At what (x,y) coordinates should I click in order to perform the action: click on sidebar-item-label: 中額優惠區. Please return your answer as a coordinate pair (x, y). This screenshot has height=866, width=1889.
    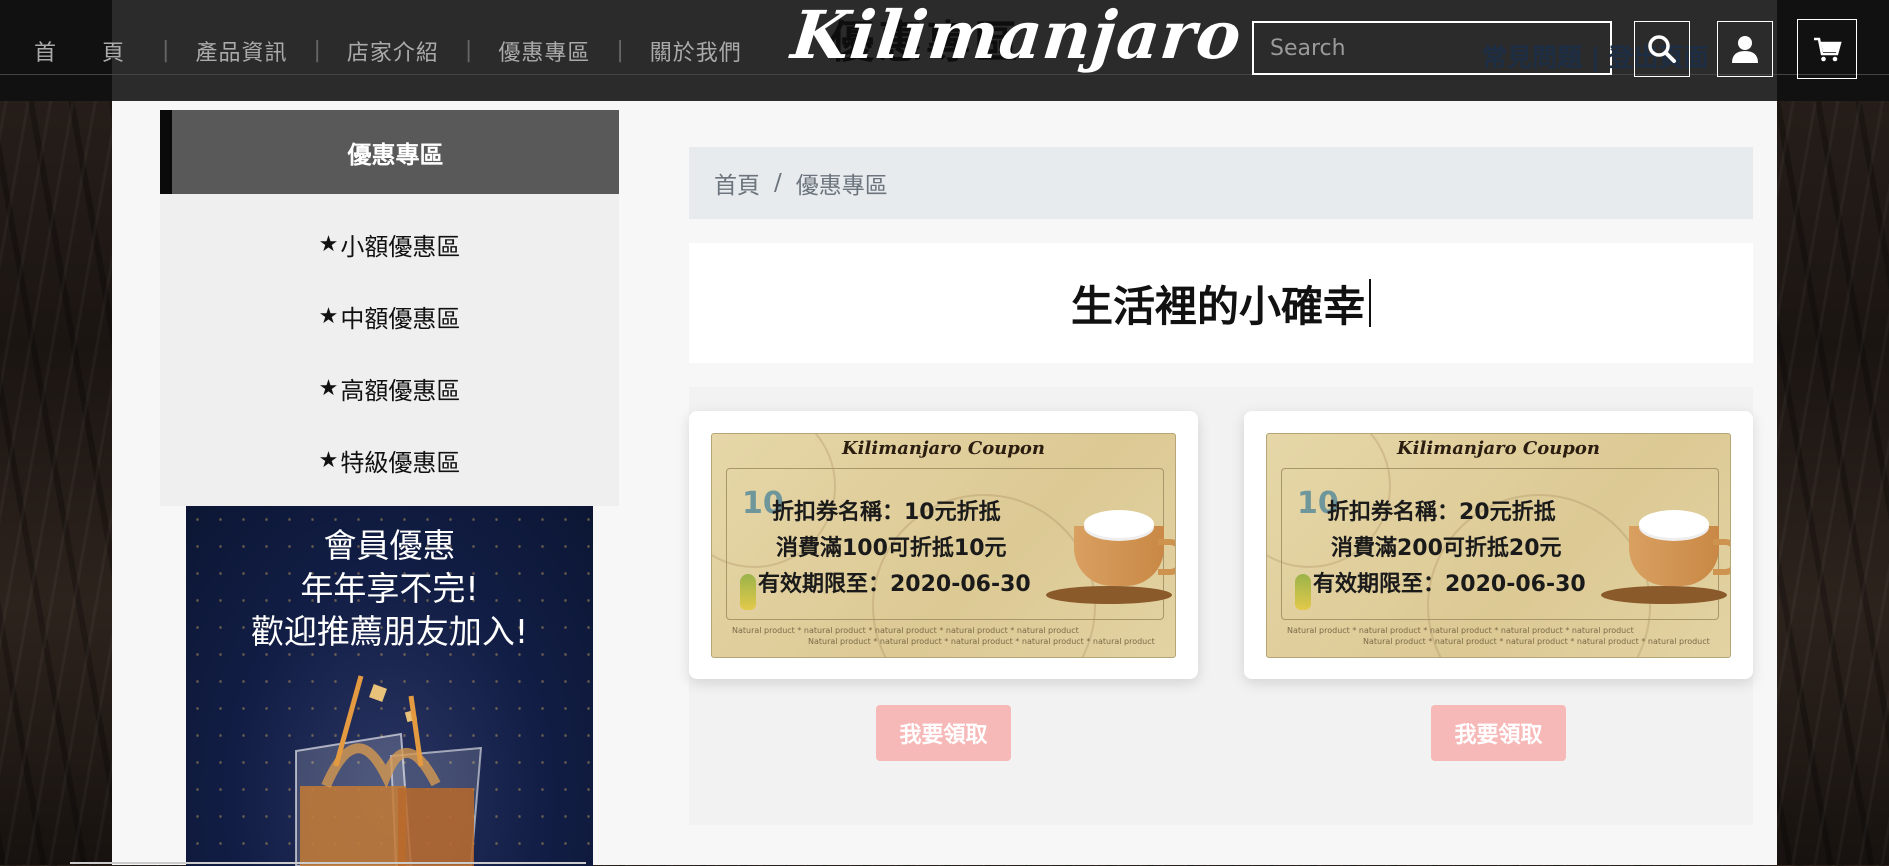
    Looking at the image, I should click on (400, 318).